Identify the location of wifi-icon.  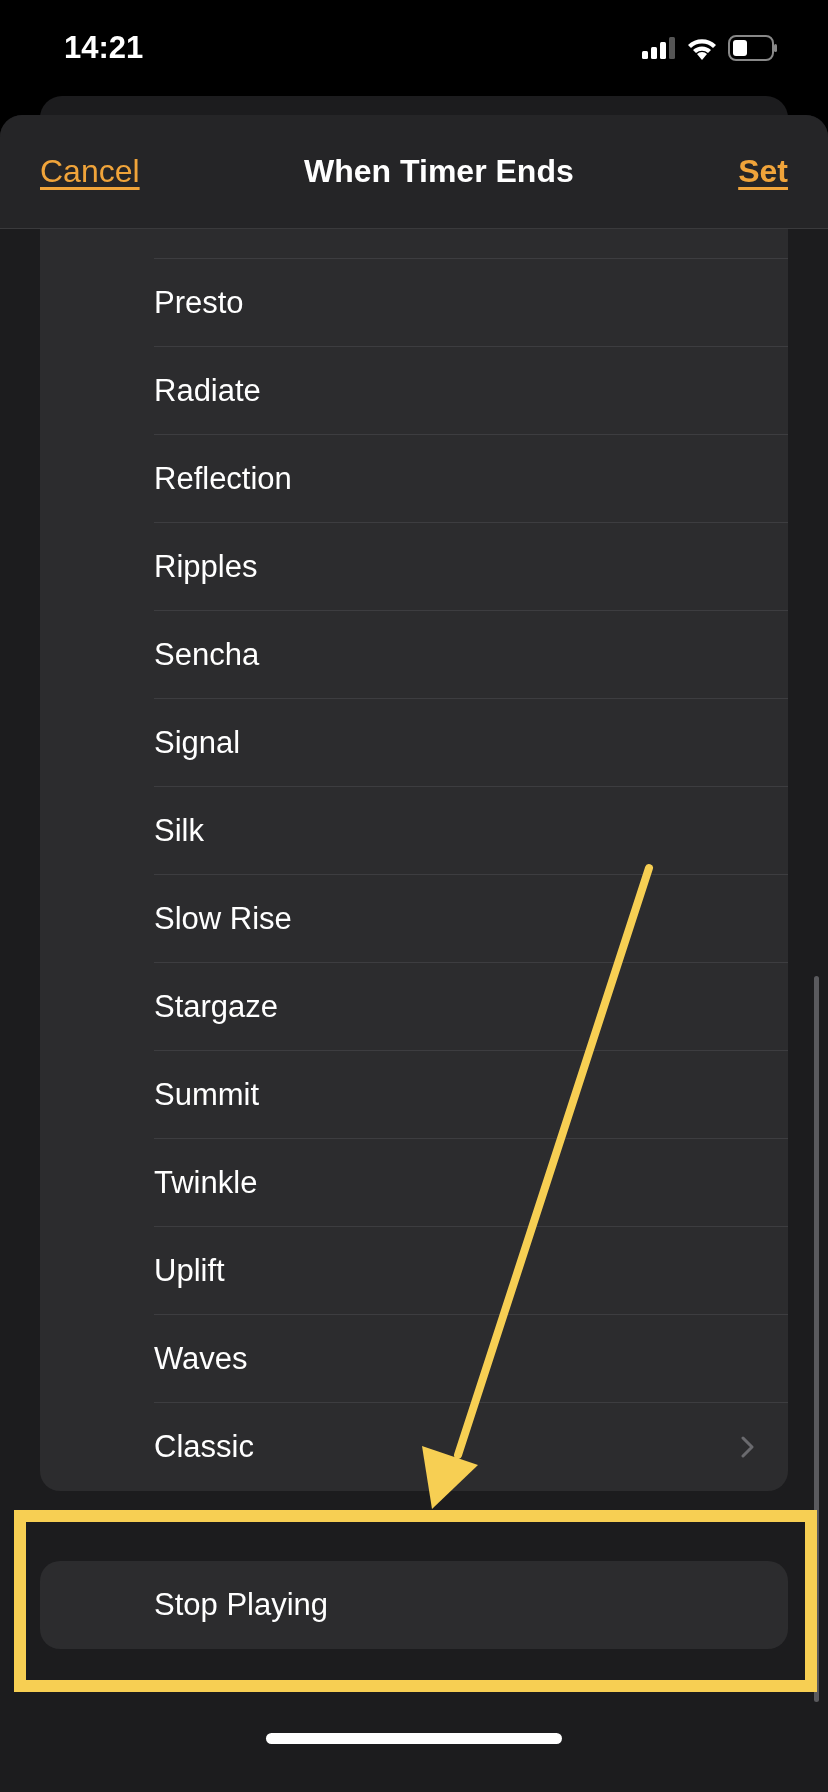
(702, 48).